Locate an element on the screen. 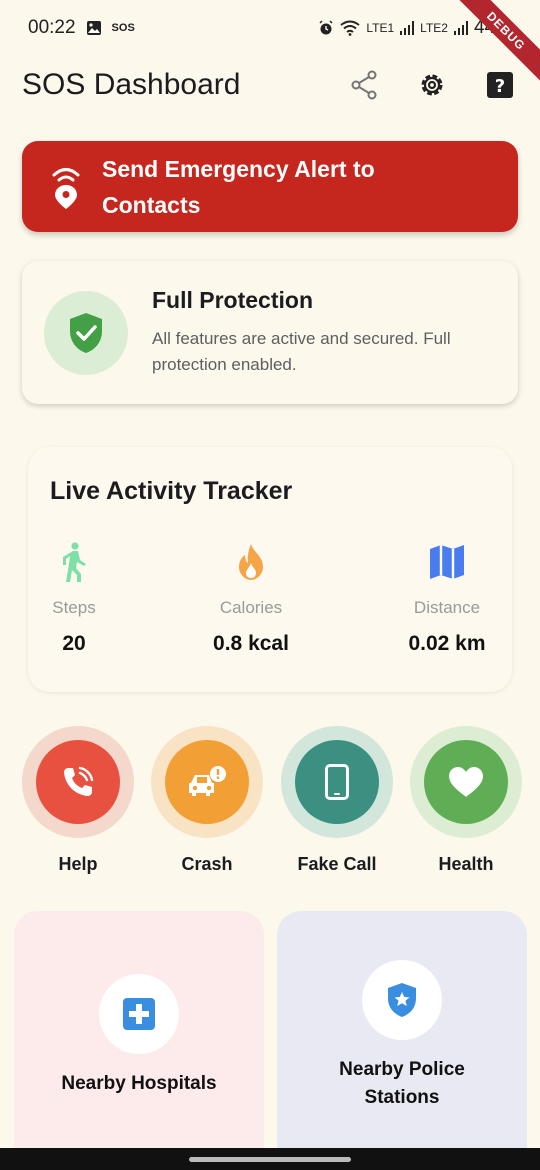  send-emergency-alert-button: Send Emergency Alert to Contacts is located at coordinates (270, 186).